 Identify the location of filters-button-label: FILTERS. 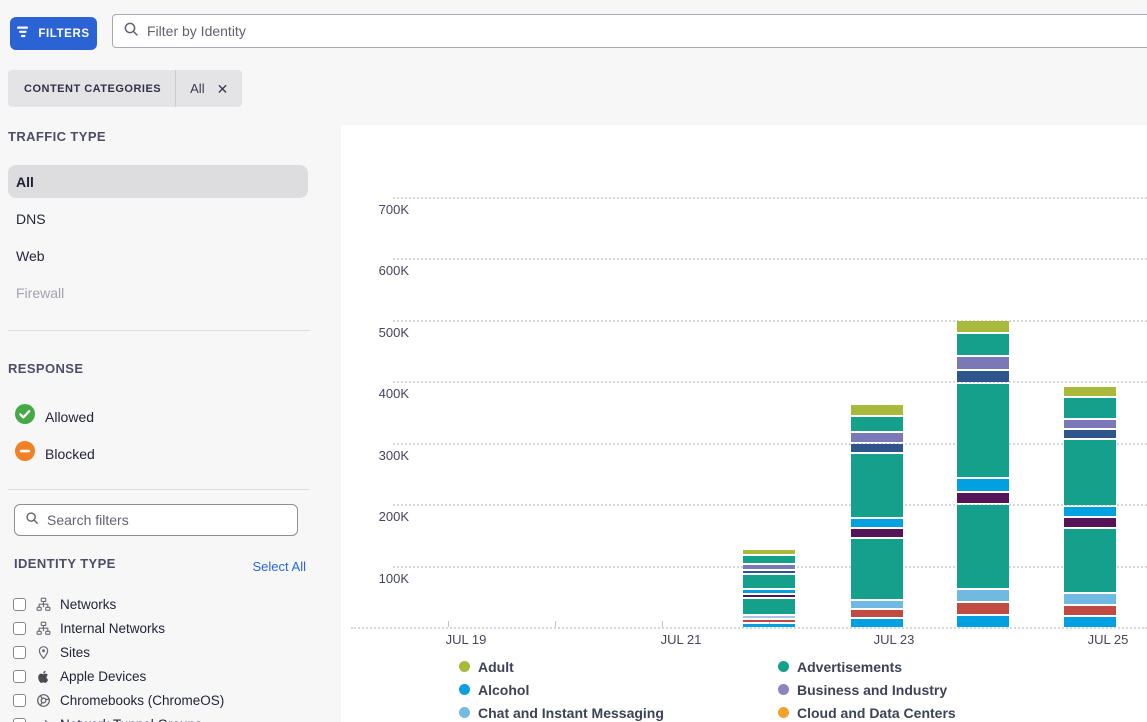
(64, 33).